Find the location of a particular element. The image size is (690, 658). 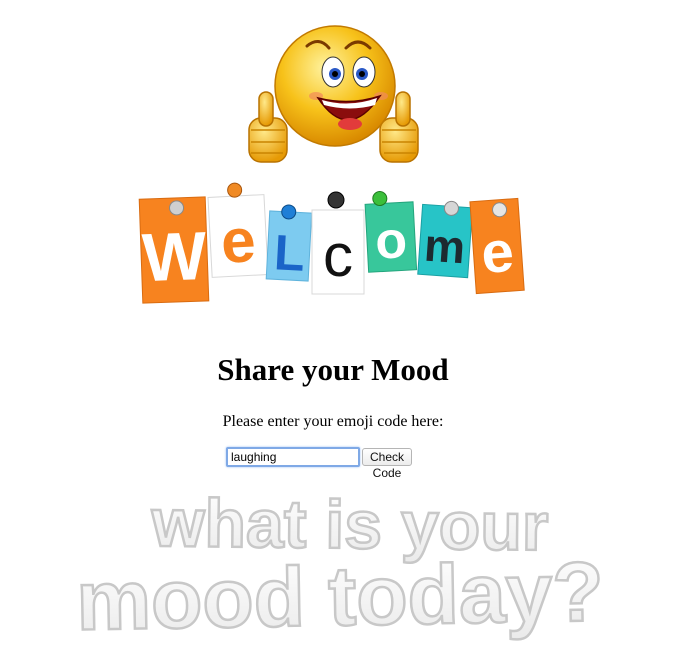

page-title: Share your Mood is located at coordinates (333, 369).